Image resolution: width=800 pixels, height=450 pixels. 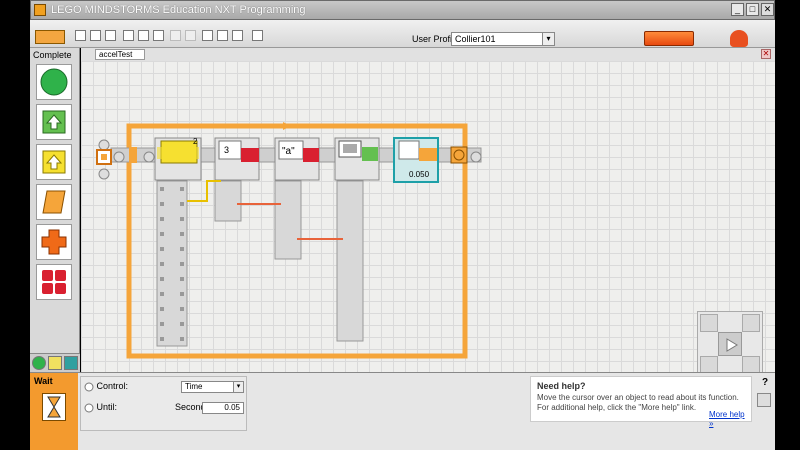 I want to click on green-circle-icon, so click(x=54, y=82).